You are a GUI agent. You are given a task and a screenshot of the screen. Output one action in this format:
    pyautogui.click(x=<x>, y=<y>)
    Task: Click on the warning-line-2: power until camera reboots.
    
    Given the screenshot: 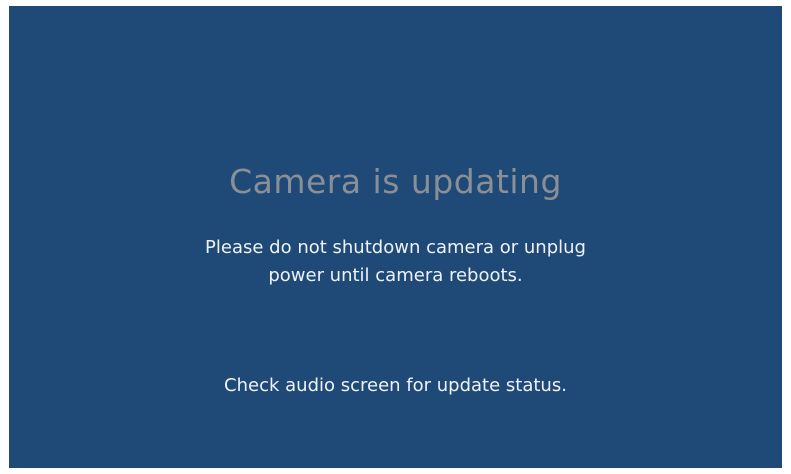 What is the action you would take?
    pyautogui.click(x=395, y=275)
    